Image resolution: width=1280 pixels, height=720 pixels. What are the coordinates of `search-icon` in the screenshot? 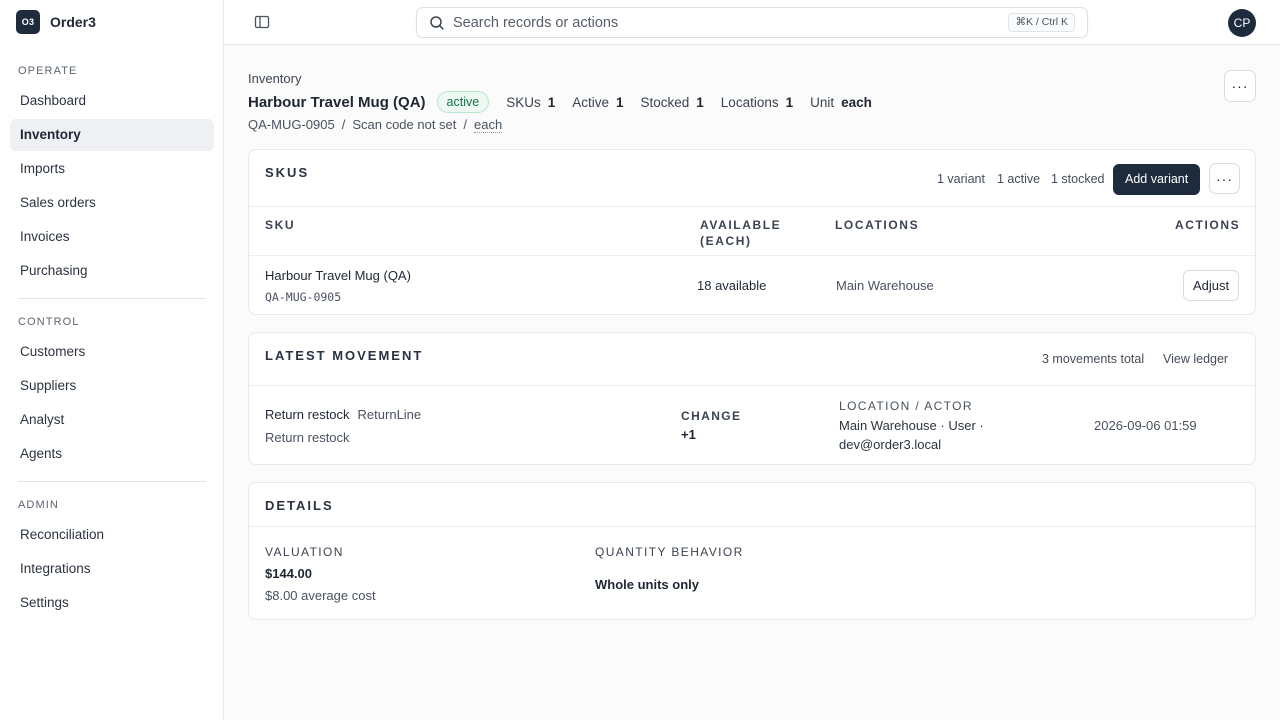 It's located at (437, 23).